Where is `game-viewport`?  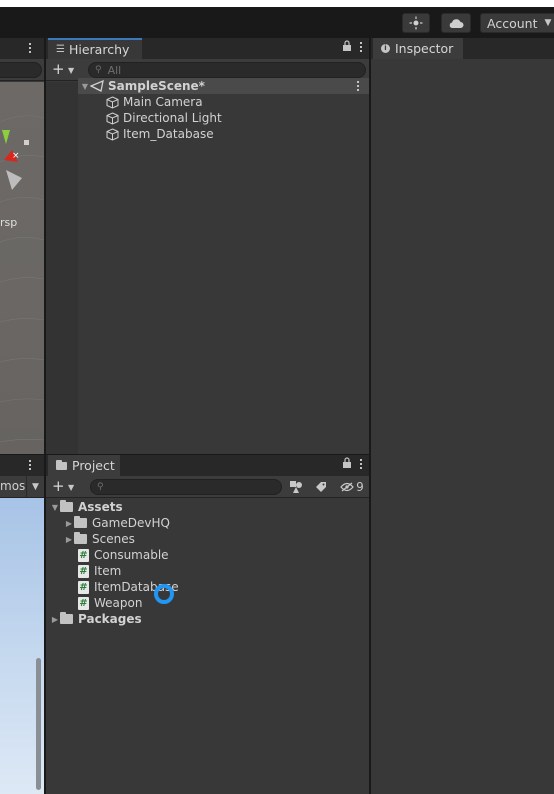 game-viewport is located at coordinates (22, 646).